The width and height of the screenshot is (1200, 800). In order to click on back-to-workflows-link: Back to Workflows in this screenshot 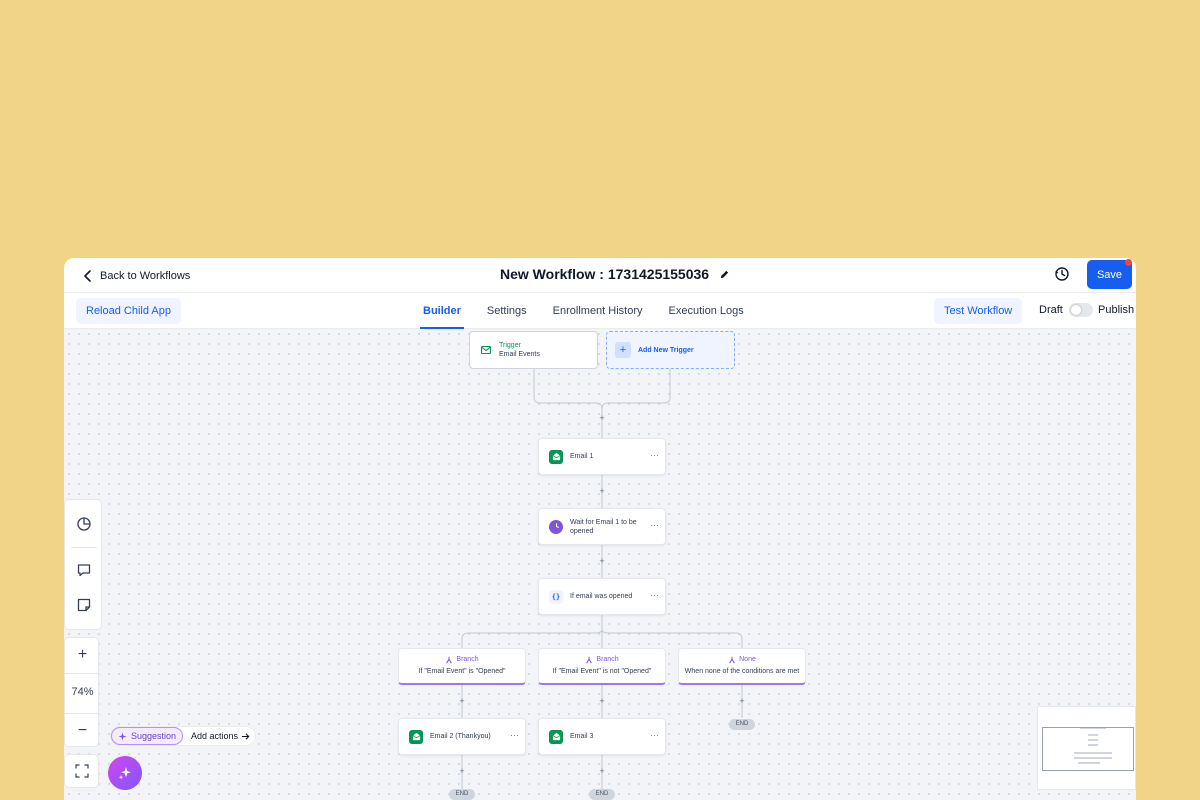, I will do `click(136, 276)`.